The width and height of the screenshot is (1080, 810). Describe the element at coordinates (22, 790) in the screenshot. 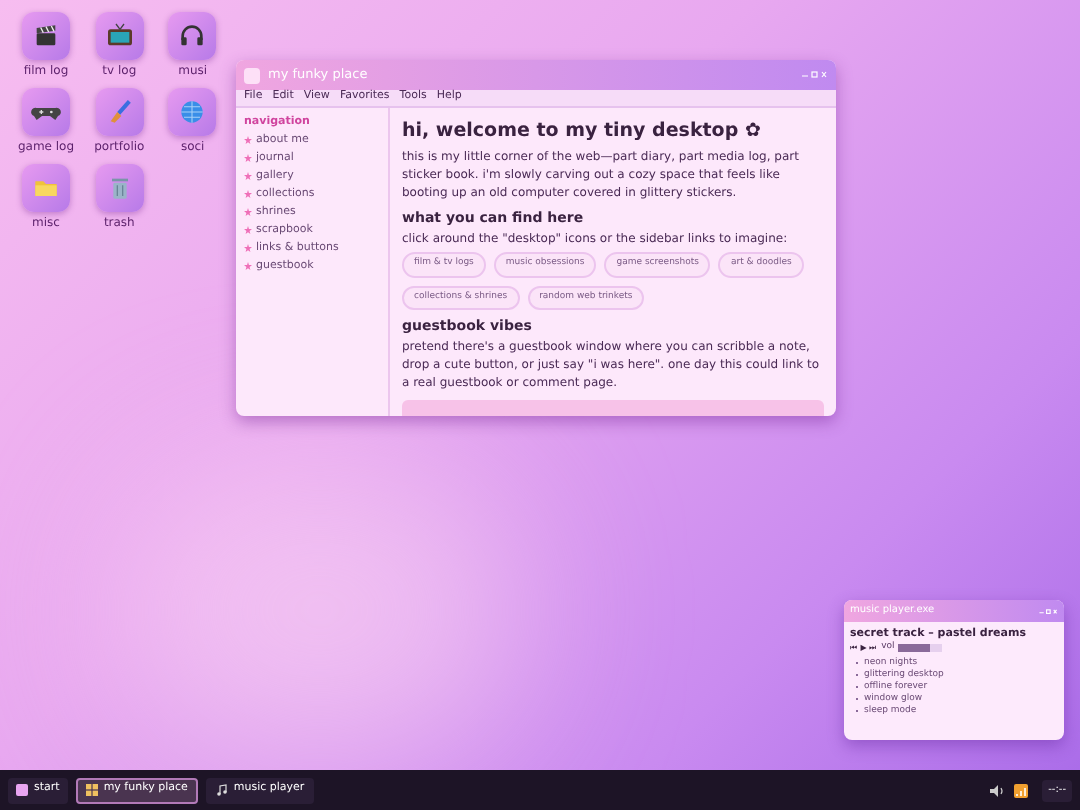

I see `start-icon` at that location.